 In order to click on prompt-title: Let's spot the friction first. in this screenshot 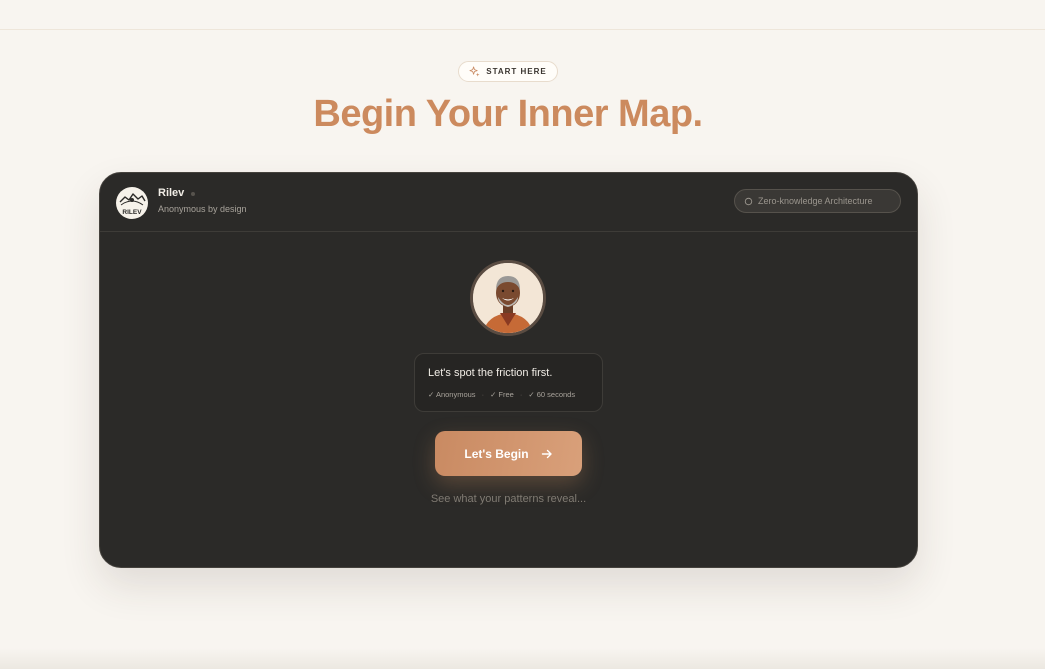, I will do `click(490, 373)`.